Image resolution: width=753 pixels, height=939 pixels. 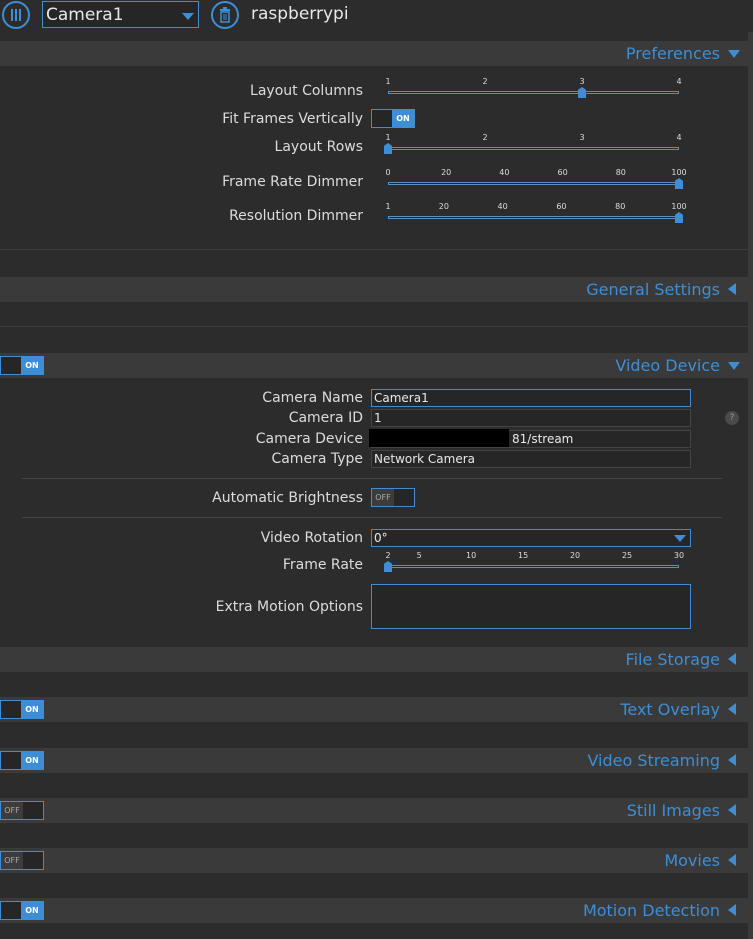 What do you see at coordinates (325, 418) in the screenshot?
I see `camera-id-label: Camera ID` at bounding box center [325, 418].